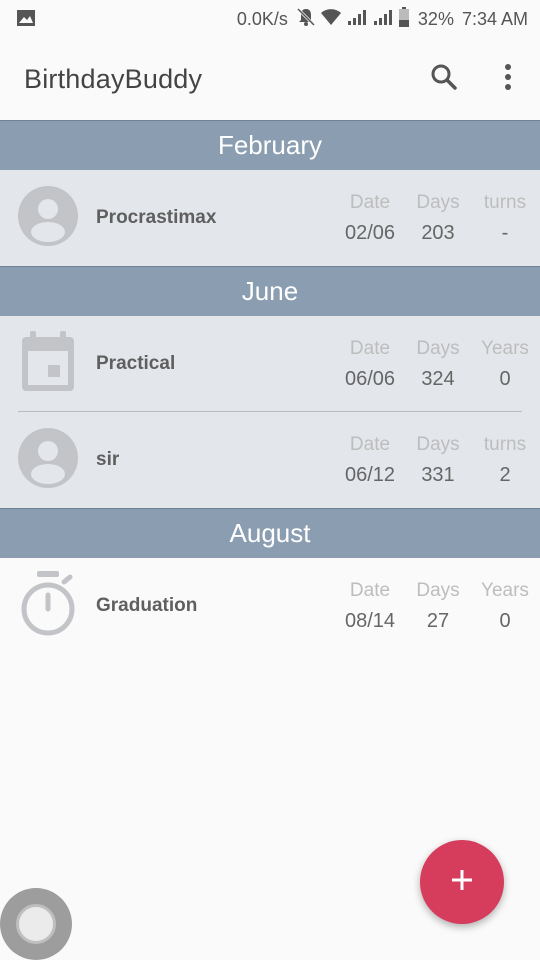  I want to click on muted-bell-icon, so click(306, 19).